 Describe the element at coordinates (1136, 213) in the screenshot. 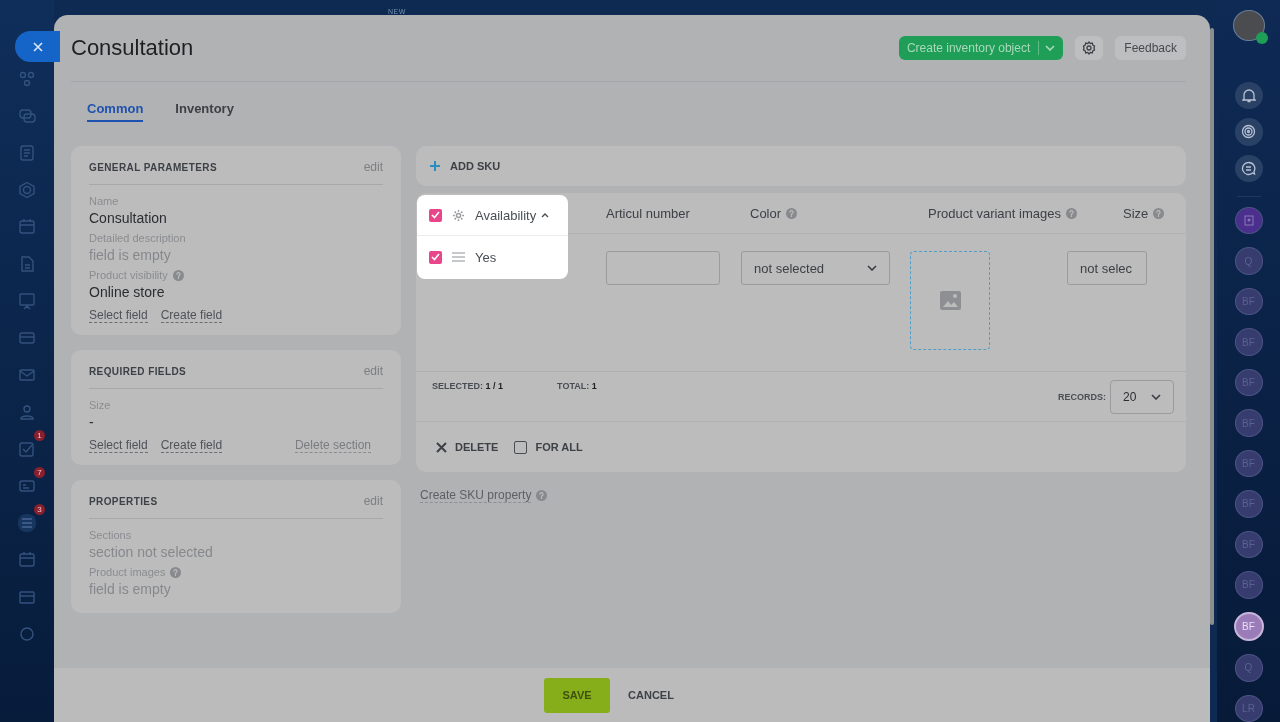

I see `column-header: Size` at that location.